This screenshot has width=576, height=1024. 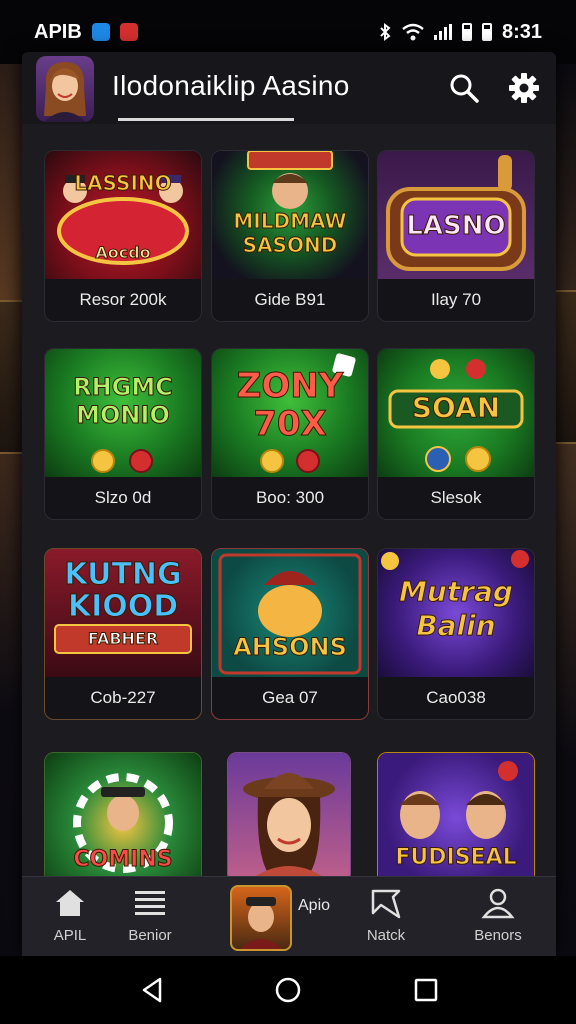 What do you see at coordinates (150, 935) in the screenshot?
I see `nav-menu-label: Benior` at bounding box center [150, 935].